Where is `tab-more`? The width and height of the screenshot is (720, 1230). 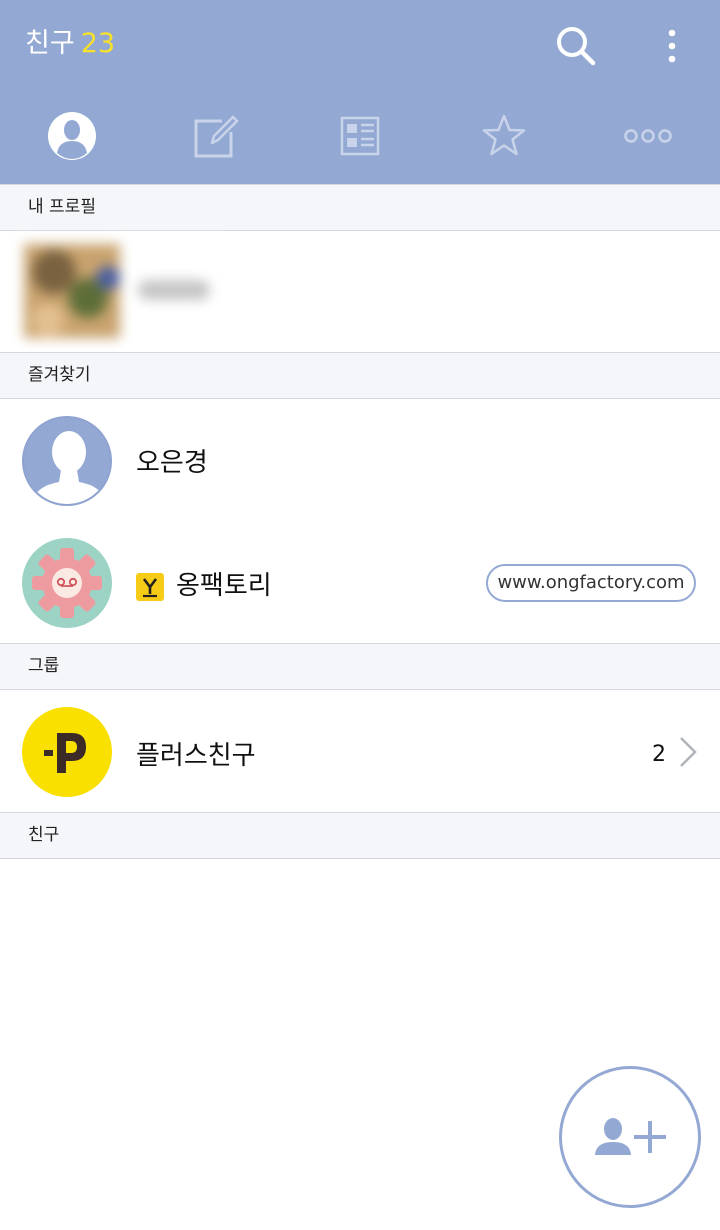 tab-more is located at coordinates (648, 136).